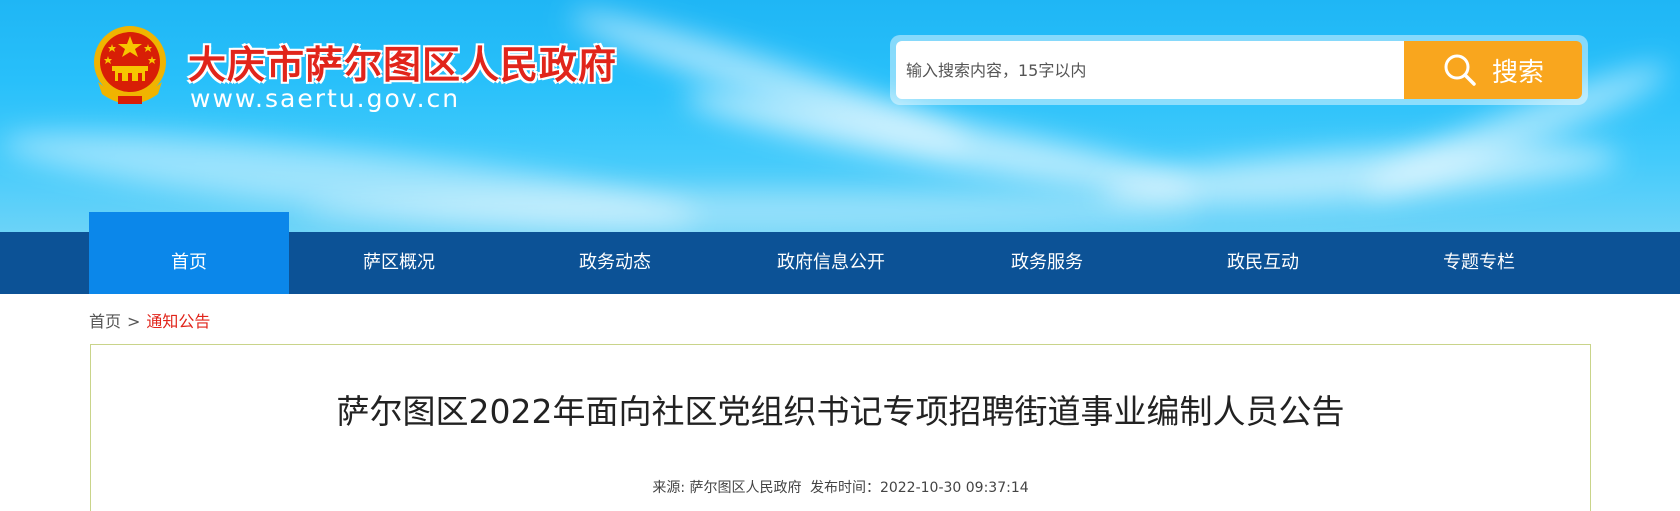 Image resolution: width=1680 pixels, height=511 pixels. Describe the element at coordinates (615, 263) in the screenshot. I see `nav-item-government-news: 政务动态` at that location.